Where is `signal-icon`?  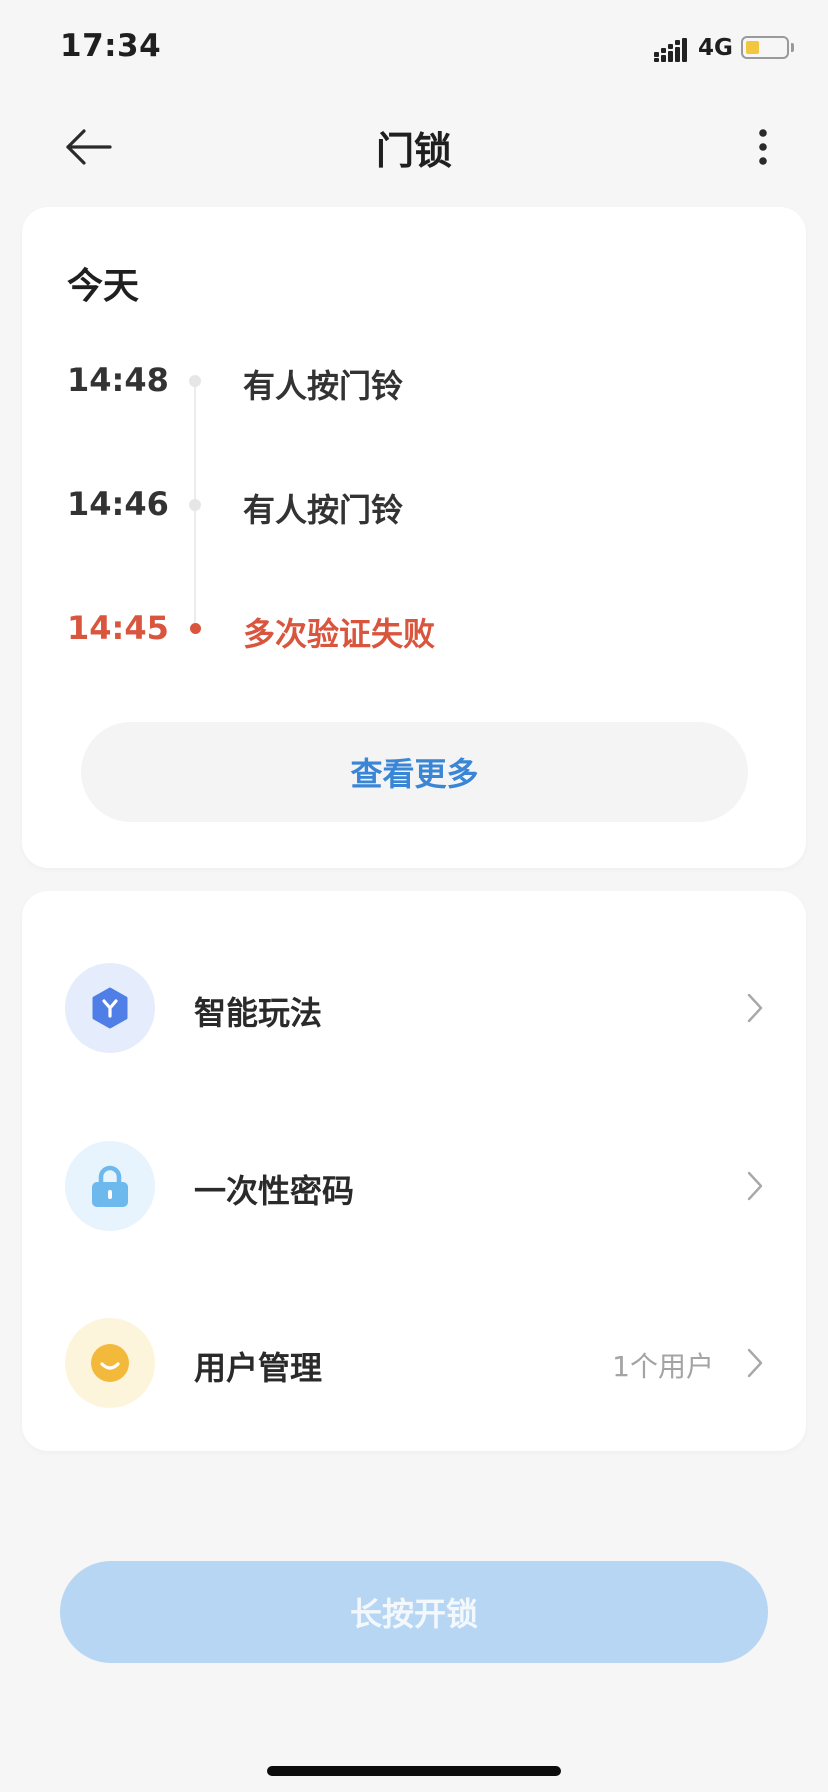
signal-icon is located at coordinates (670, 50).